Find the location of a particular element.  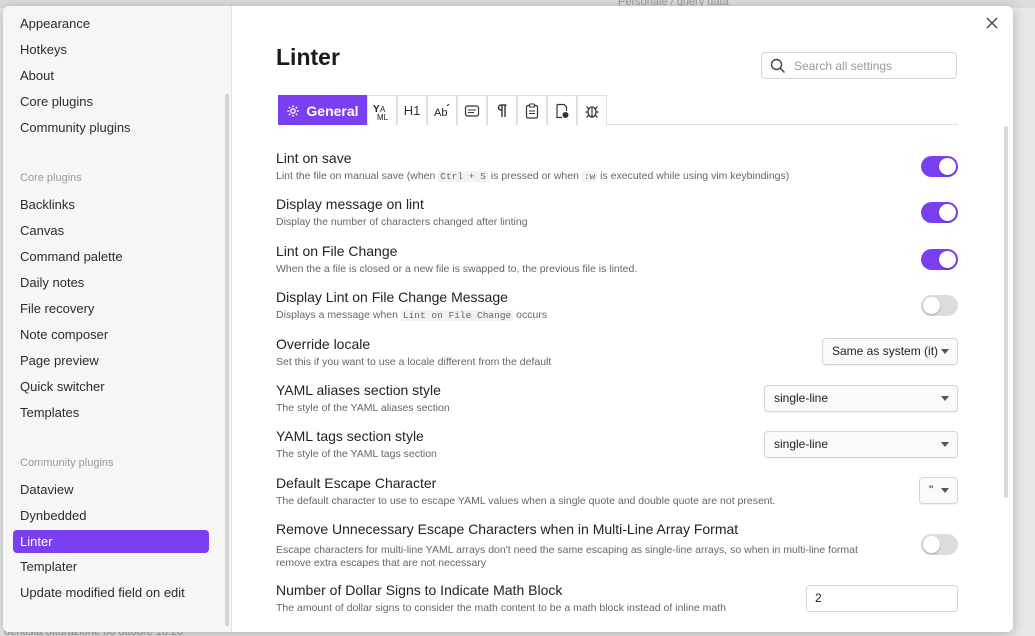

sidebar-item-templates: Templates is located at coordinates (111, 413).